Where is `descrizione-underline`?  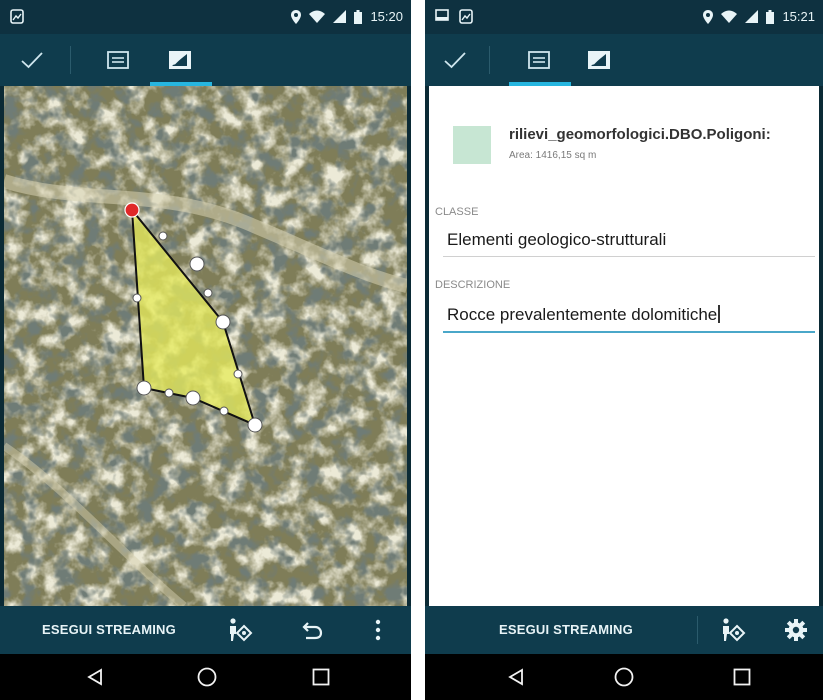
descrizione-underline is located at coordinates (629, 332).